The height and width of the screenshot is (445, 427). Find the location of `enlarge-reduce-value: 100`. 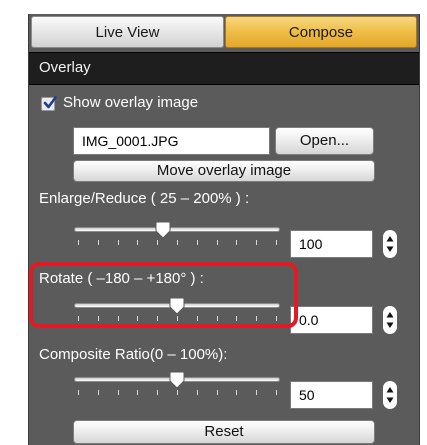

enlarge-reduce-value: 100 is located at coordinates (331, 244).